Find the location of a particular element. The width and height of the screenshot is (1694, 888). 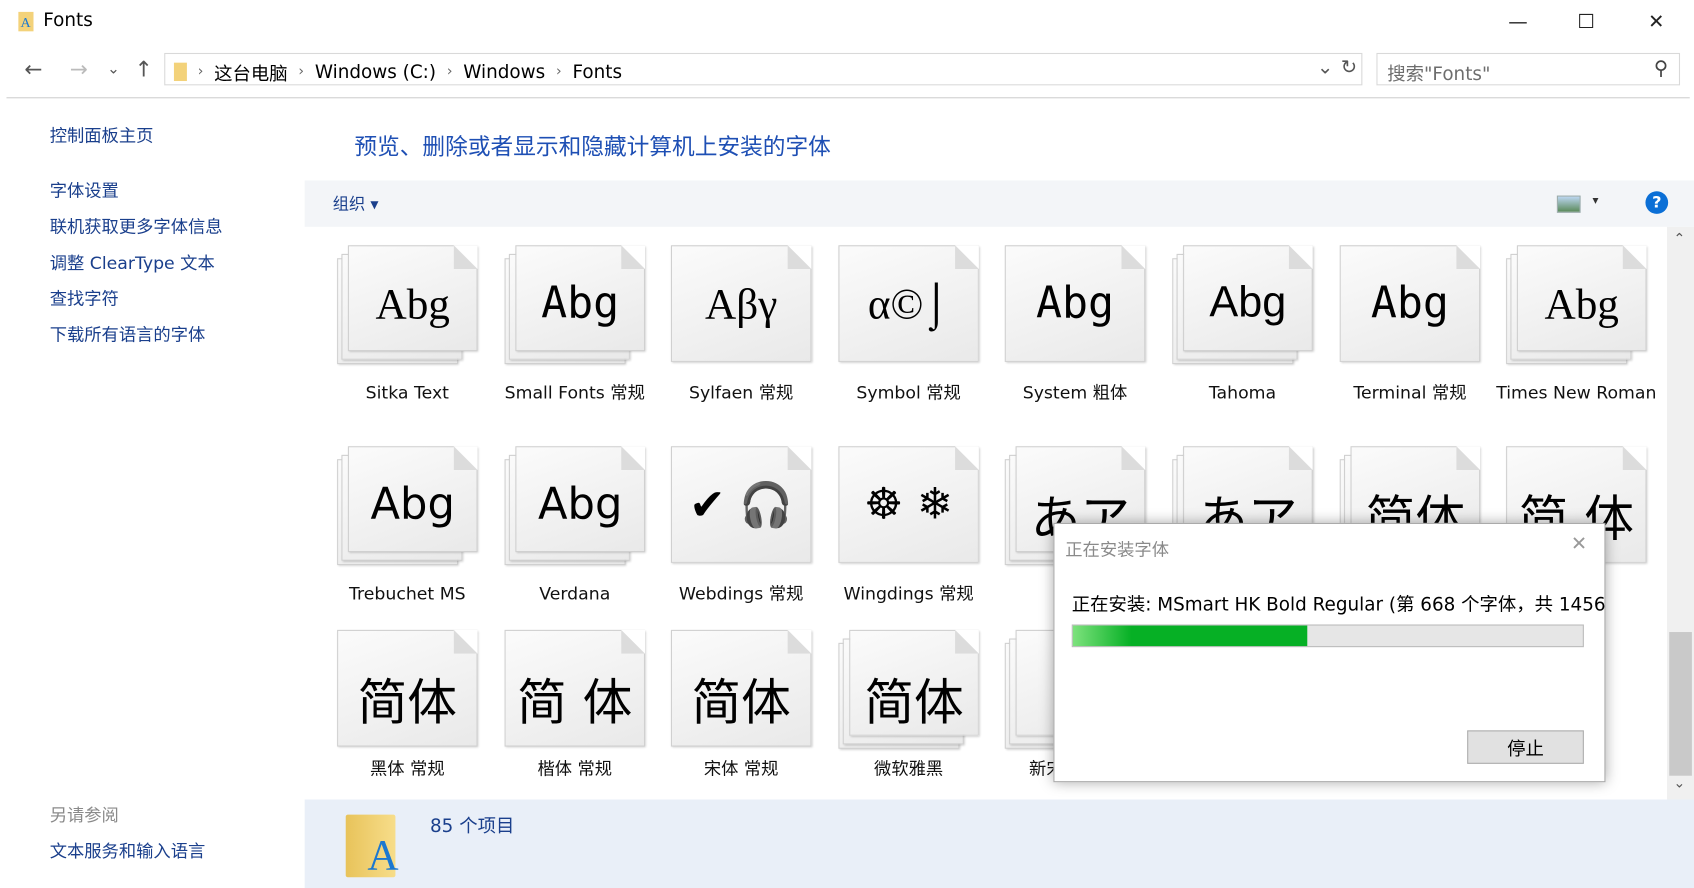

font-item: Abg Verdana is located at coordinates (575, 538).